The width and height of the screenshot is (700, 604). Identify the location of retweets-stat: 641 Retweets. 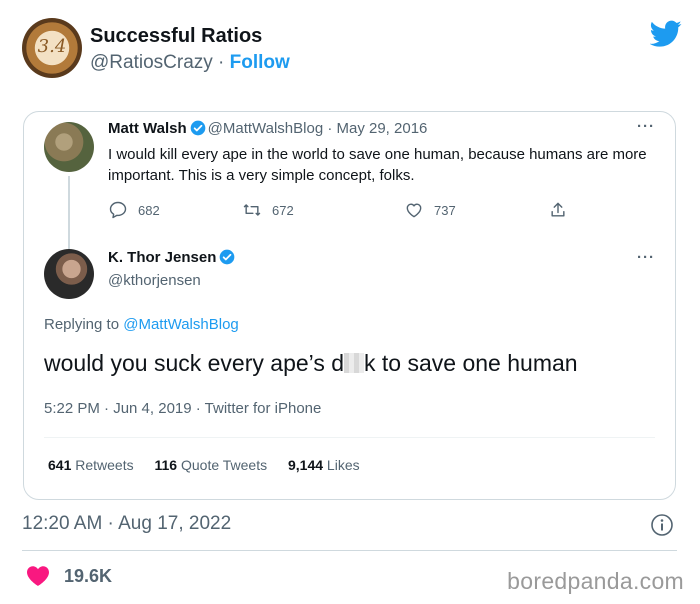
(91, 465).